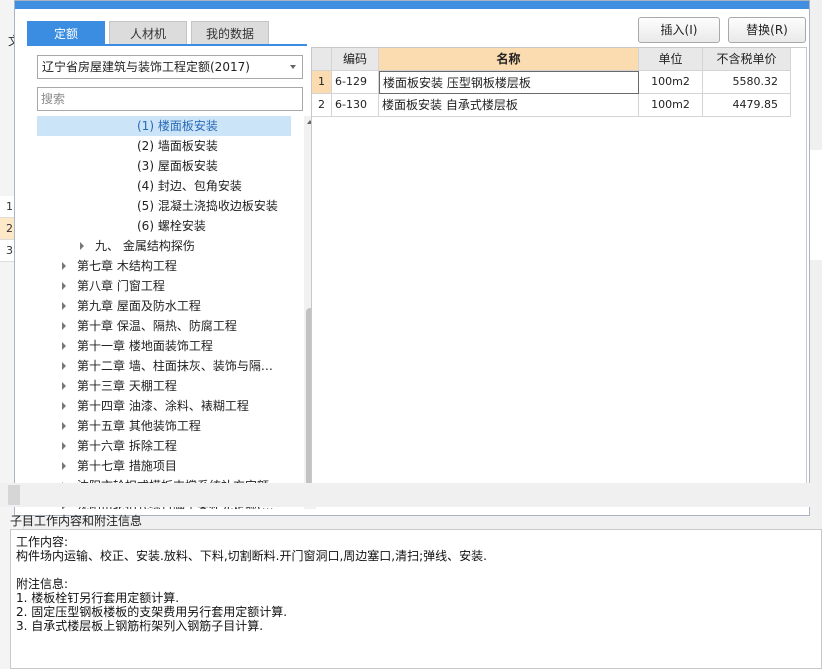 Image resolution: width=822 pixels, height=669 pixels. Describe the element at coordinates (76, 521) in the screenshot. I see `work-panel-title: 子目工作内容和附注信息` at that location.